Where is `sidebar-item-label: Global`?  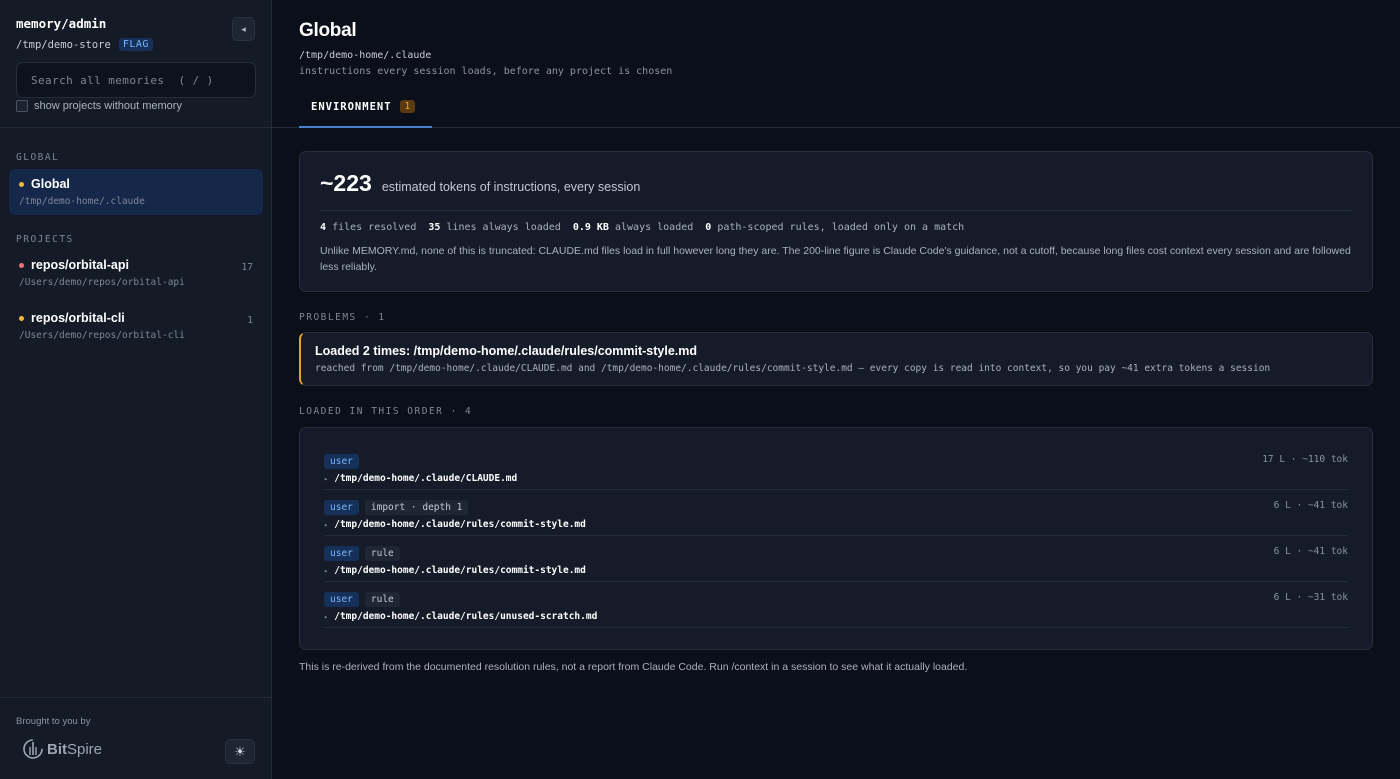
sidebar-item-label: Global is located at coordinates (50, 184).